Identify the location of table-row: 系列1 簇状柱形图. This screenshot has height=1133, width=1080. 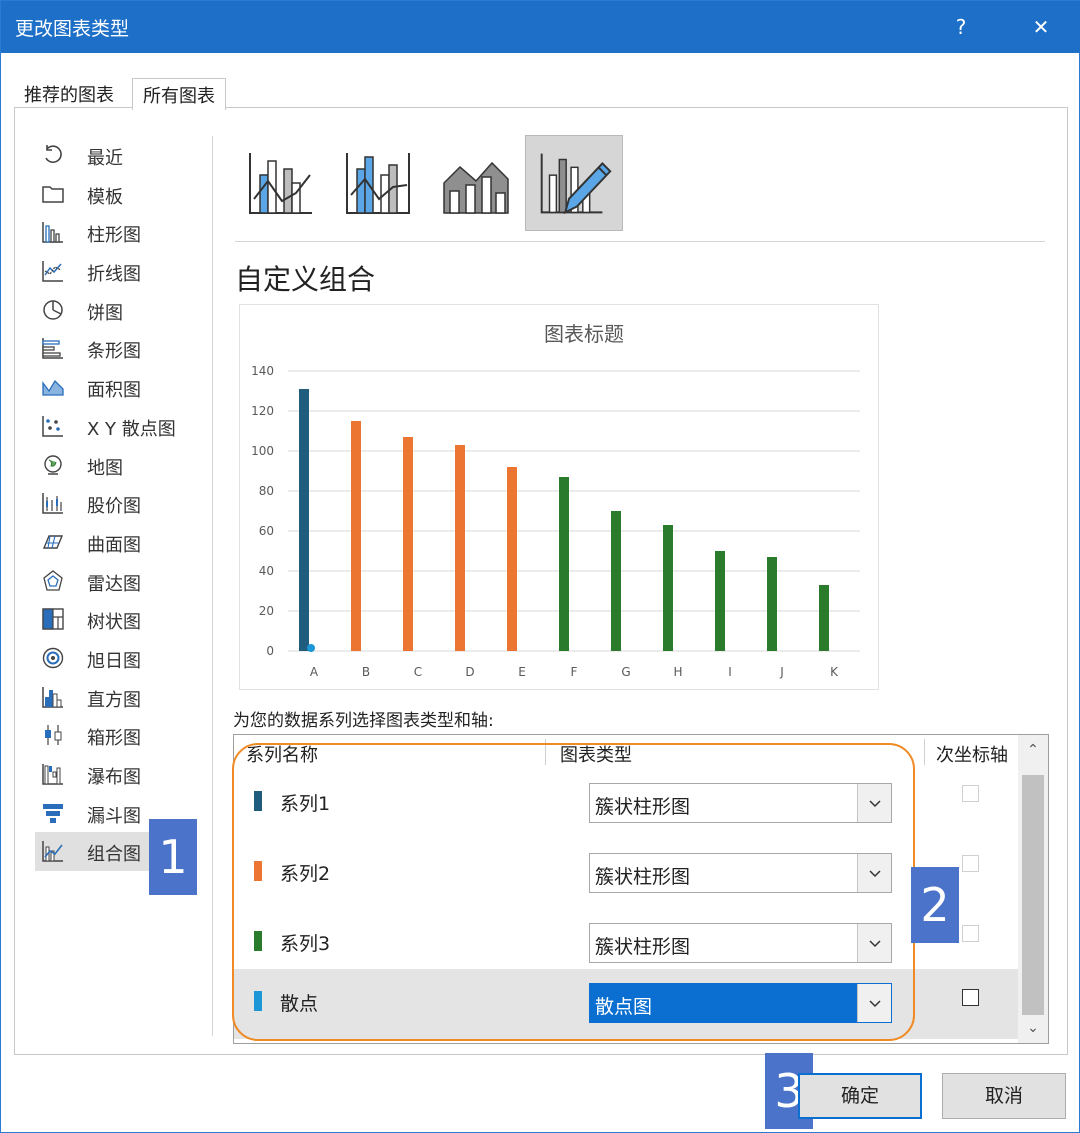
(626, 804).